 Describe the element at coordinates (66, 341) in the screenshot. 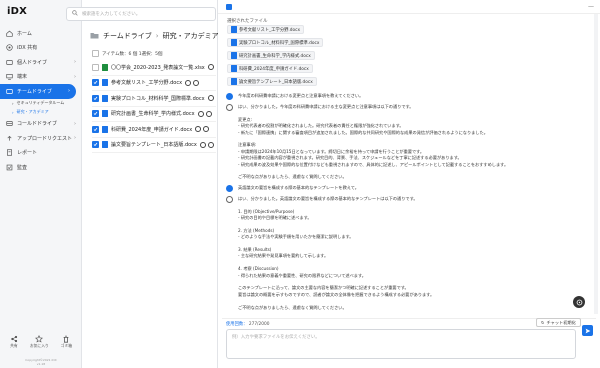

I see `trash-button: ゴミ箱` at that location.